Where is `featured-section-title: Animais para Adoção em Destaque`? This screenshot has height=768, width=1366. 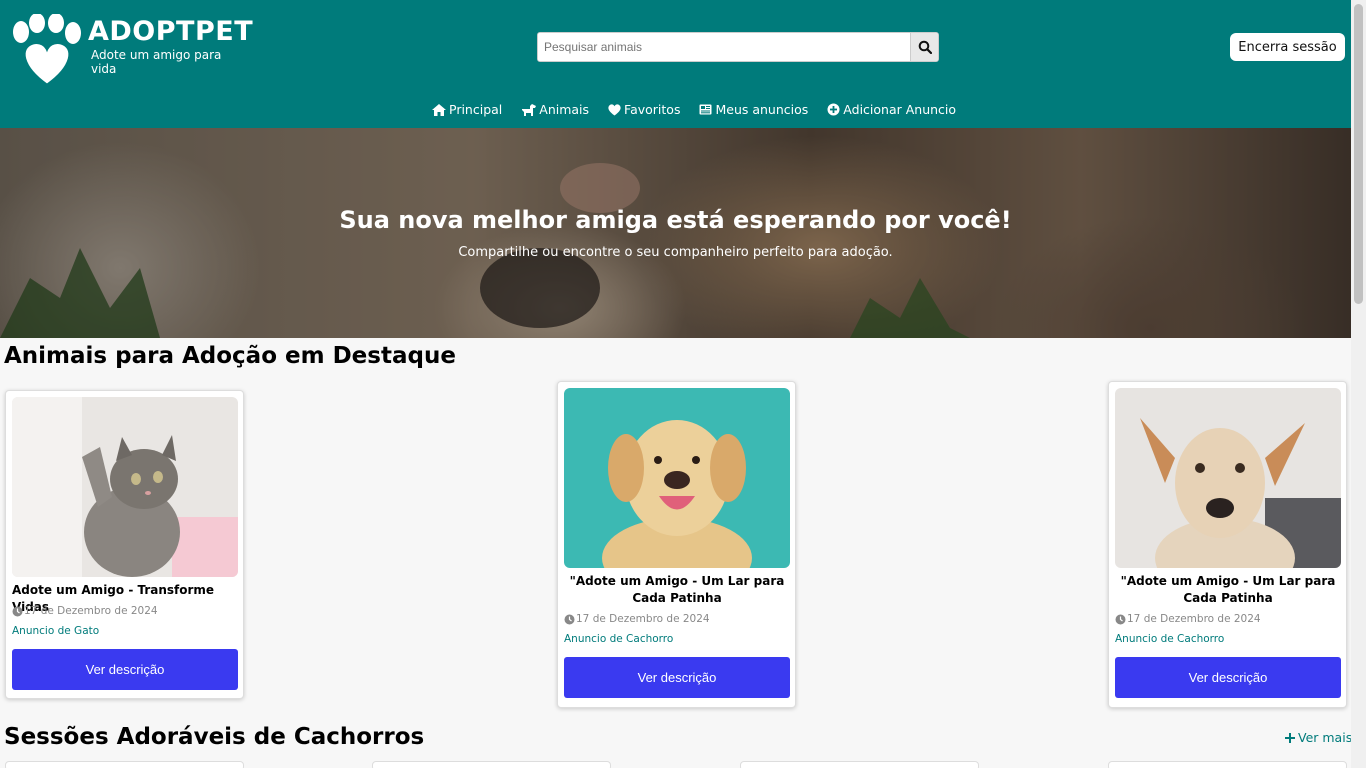 featured-section-title: Animais para Adoção em Destaque is located at coordinates (230, 356).